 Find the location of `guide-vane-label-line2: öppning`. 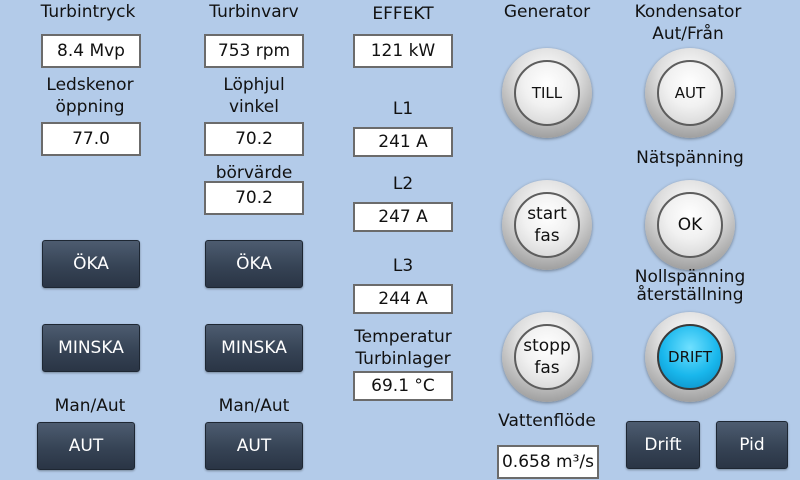

guide-vane-label-line2: öppning is located at coordinates (90, 107).